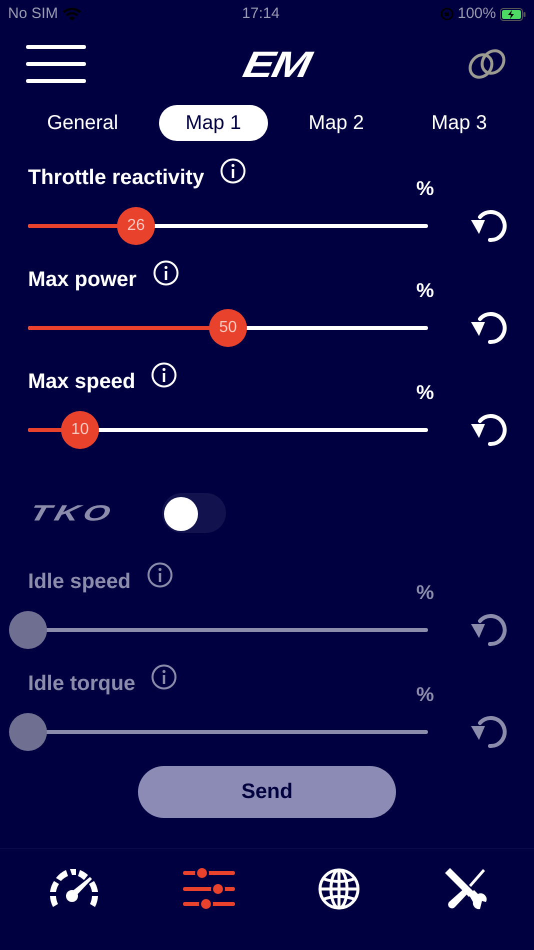  I want to click on sliders-icon, so click(209, 888).